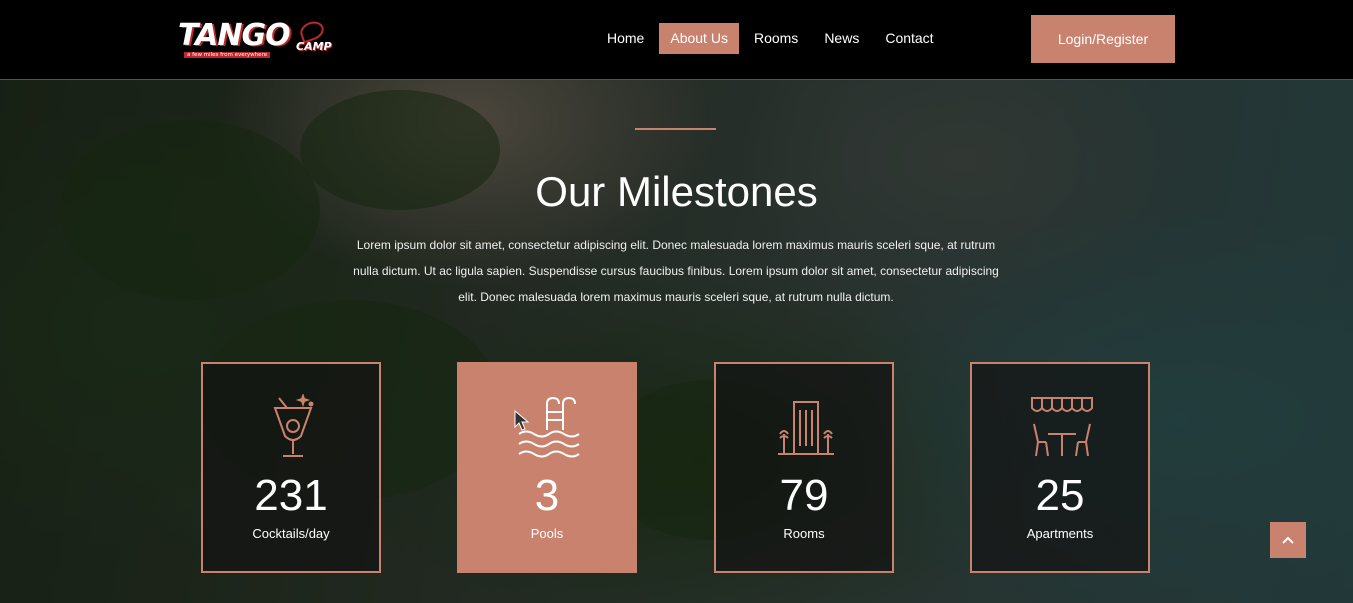 The height and width of the screenshot is (603, 1353). What do you see at coordinates (314, 46) in the screenshot?
I see `logo-sub: CAMP` at bounding box center [314, 46].